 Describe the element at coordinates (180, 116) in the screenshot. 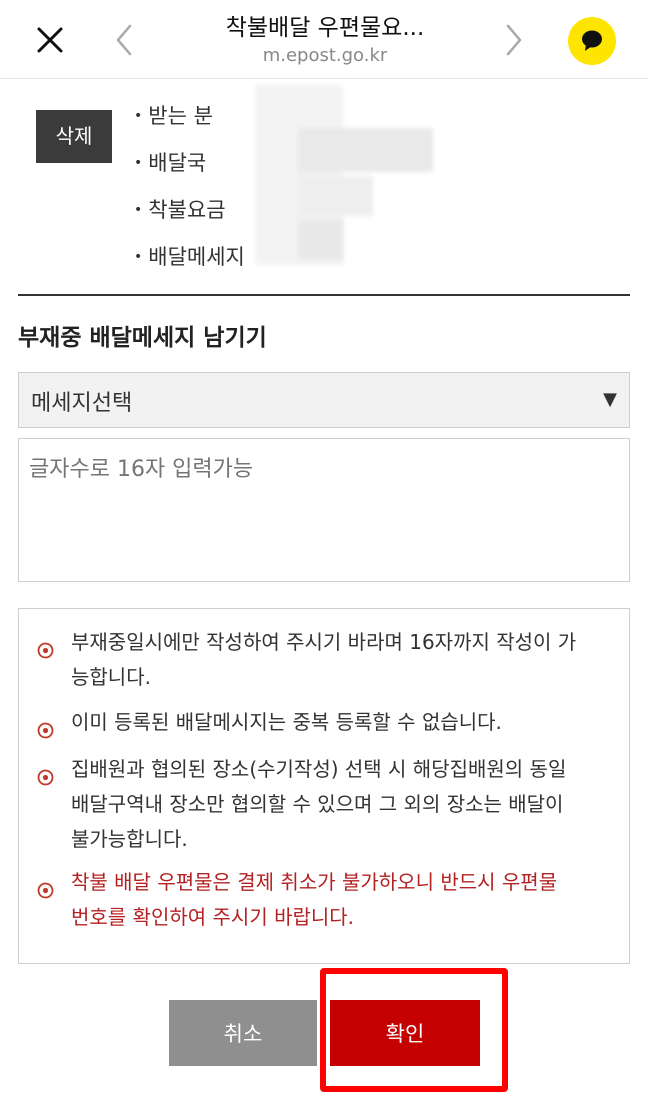

I see `info-label-recipient: 받는 분` at that location.